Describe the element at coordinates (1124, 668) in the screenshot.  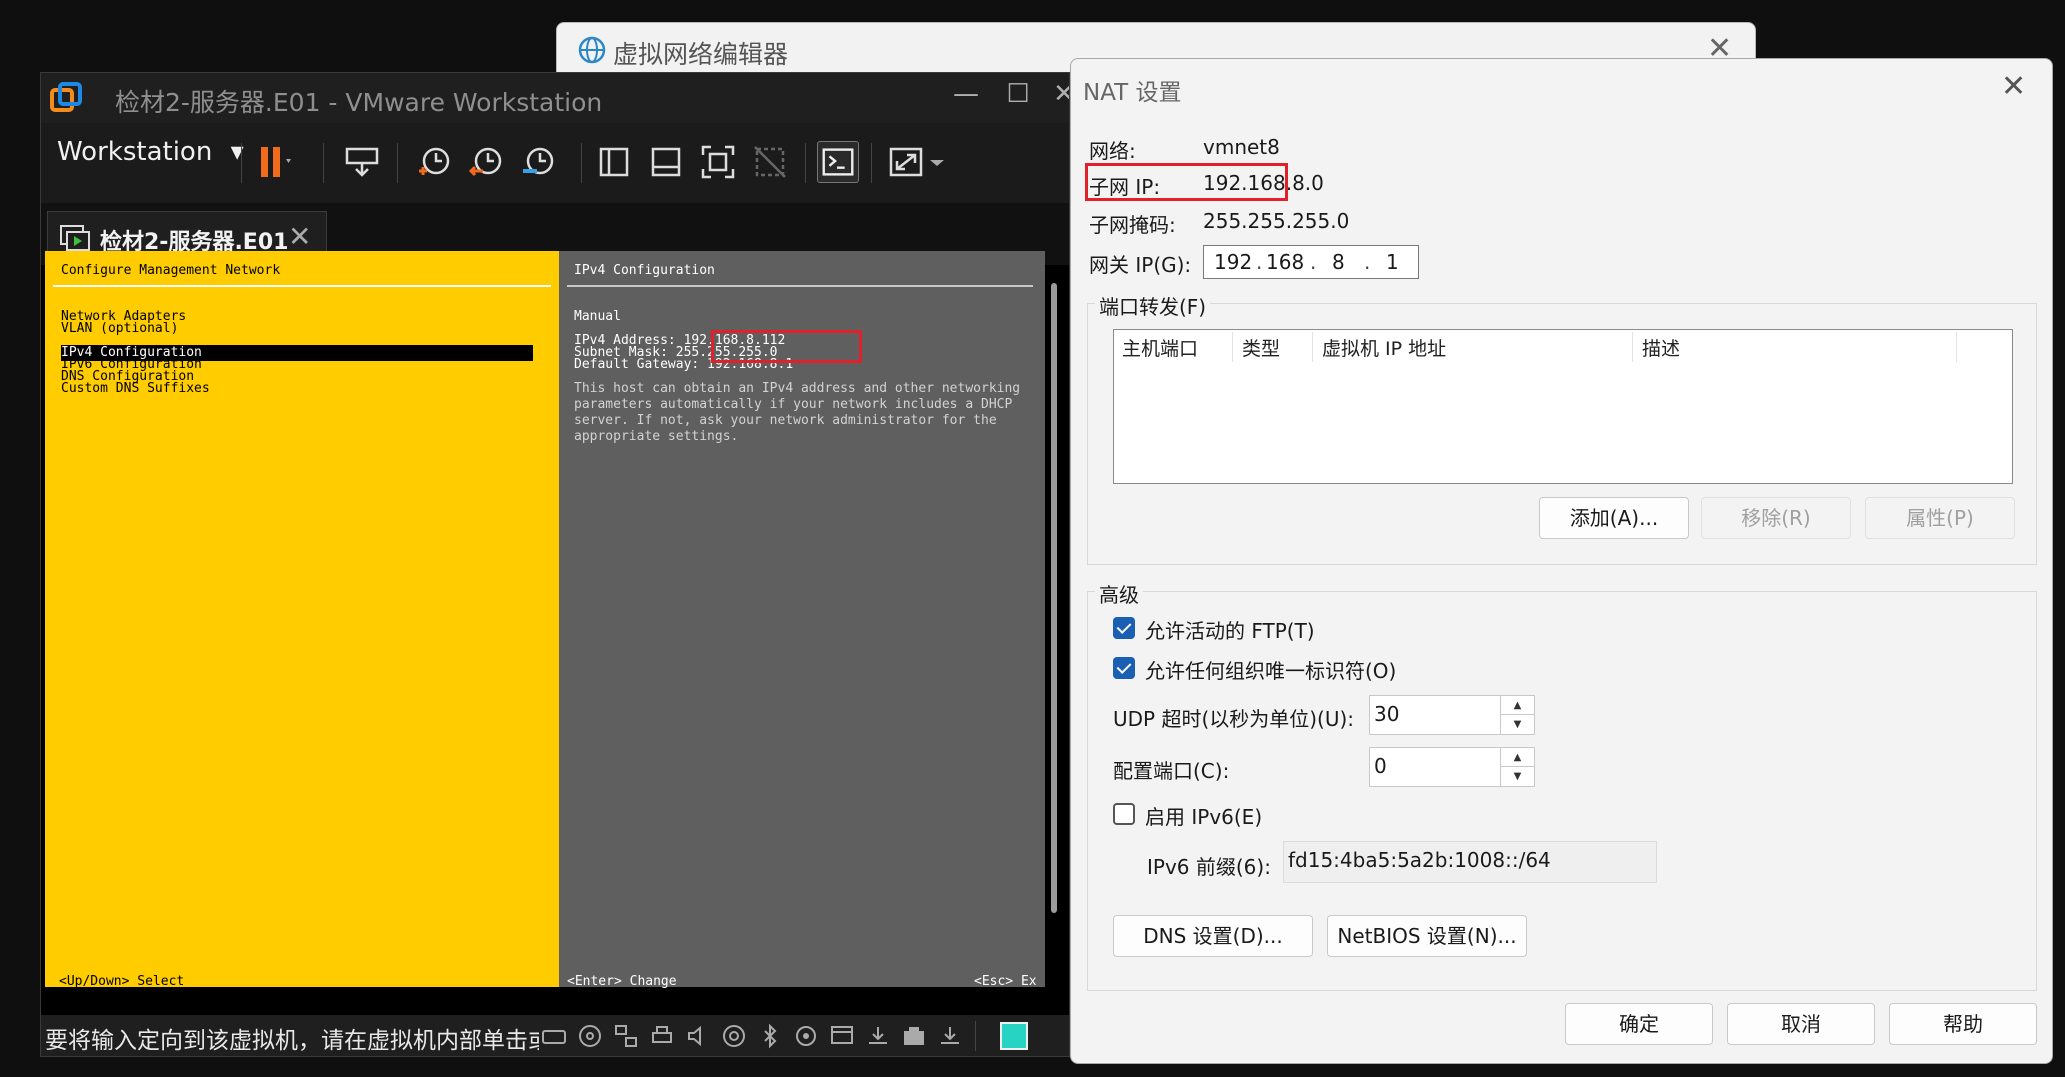
I see `allow-any-oui-checkbox` at that location.